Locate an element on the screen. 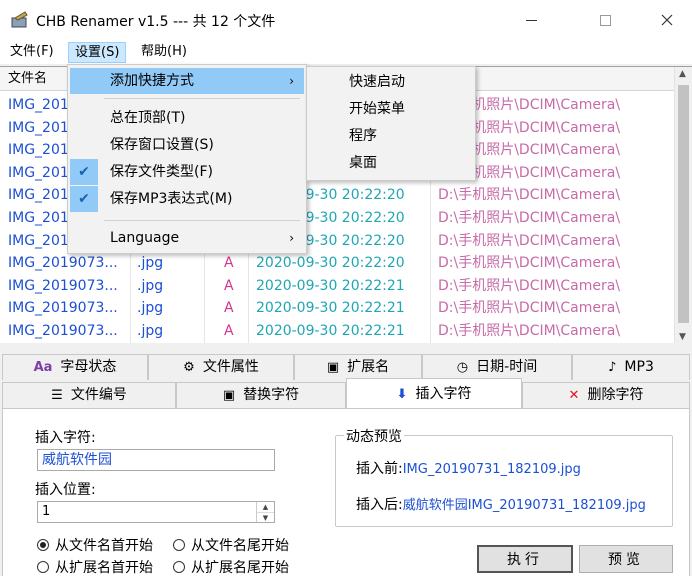 The image size is (692, 576). clock-icon: ◷ is located at coordinates (462, 367).